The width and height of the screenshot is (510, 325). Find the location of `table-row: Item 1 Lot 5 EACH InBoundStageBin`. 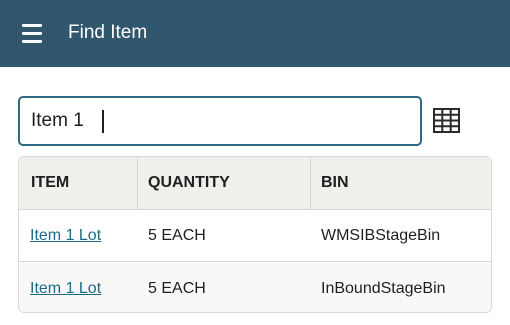

table-row: Item 1 Lot 5 EACH InBoundStageBin is located at coordinates (255, 287).